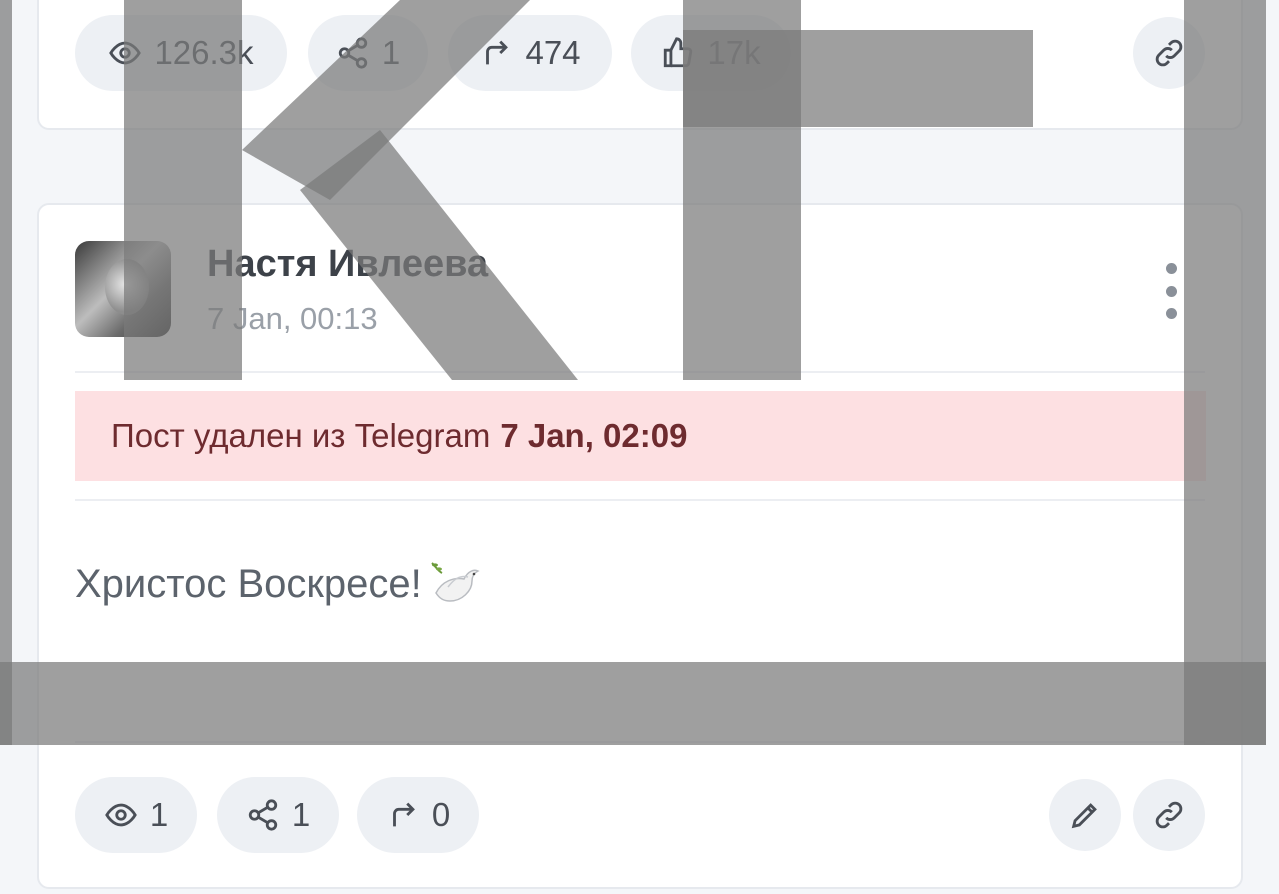 This screenshot has height=894, width=1279. I want to click on stats-row: 1 1 0, so click(640, 815).